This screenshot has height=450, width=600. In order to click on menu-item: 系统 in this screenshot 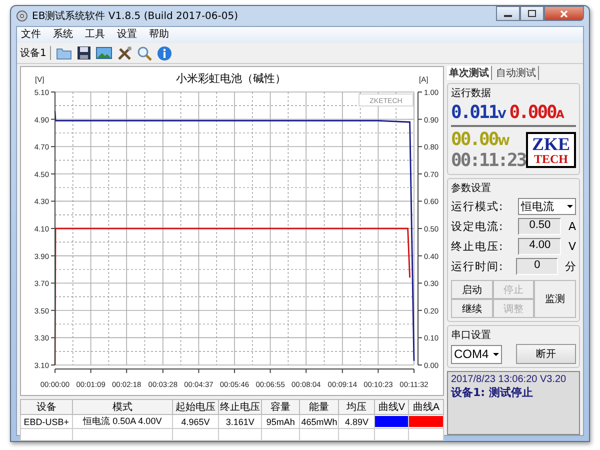, I will do `click(63, 35)`.